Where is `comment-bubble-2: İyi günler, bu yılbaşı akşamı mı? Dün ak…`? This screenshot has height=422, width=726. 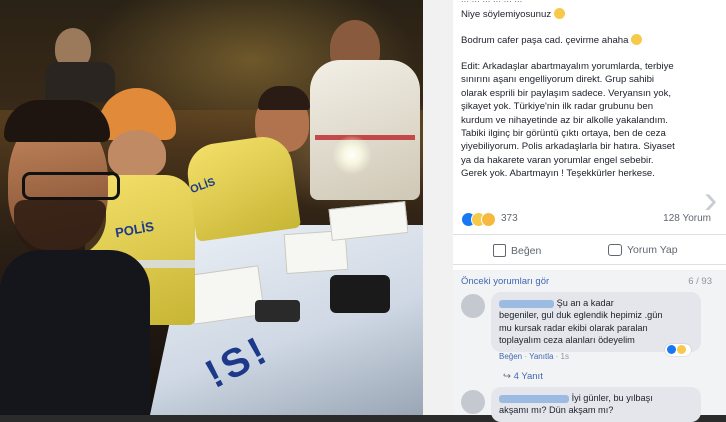 comment-bubble-2: İyi günler, bu yılbaşı akşamı mı? Dün ak… is located at coordinates (596, 404).